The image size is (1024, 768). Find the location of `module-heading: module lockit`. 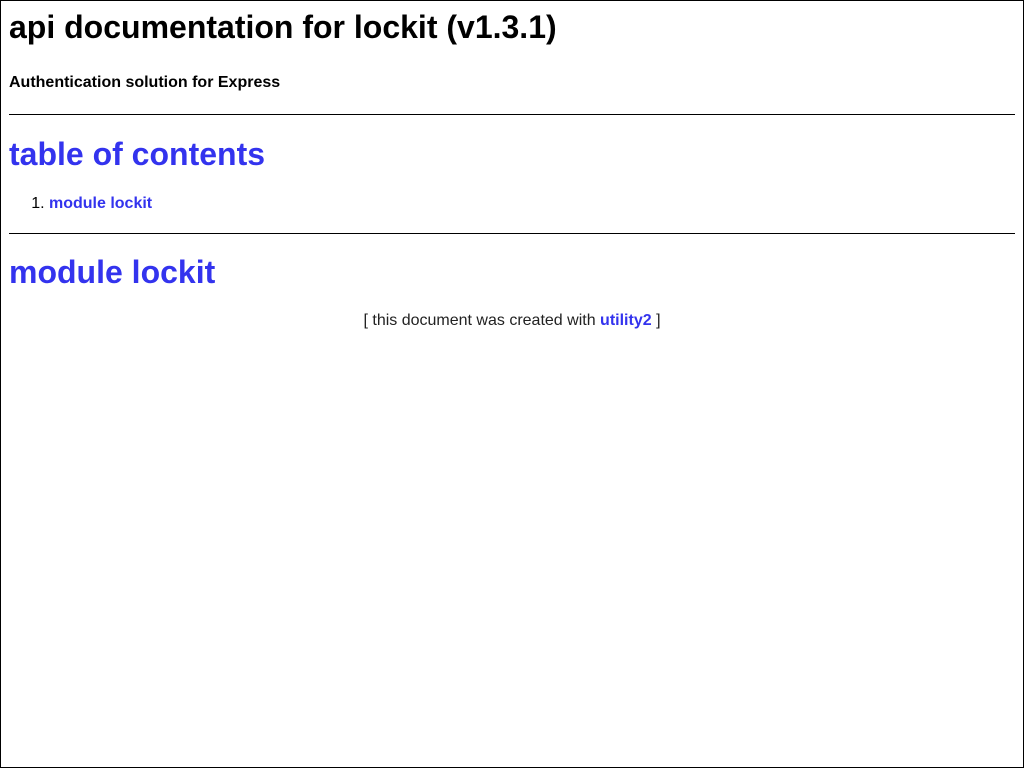

module-heading: module lockit is located at coordinates (112, 272).